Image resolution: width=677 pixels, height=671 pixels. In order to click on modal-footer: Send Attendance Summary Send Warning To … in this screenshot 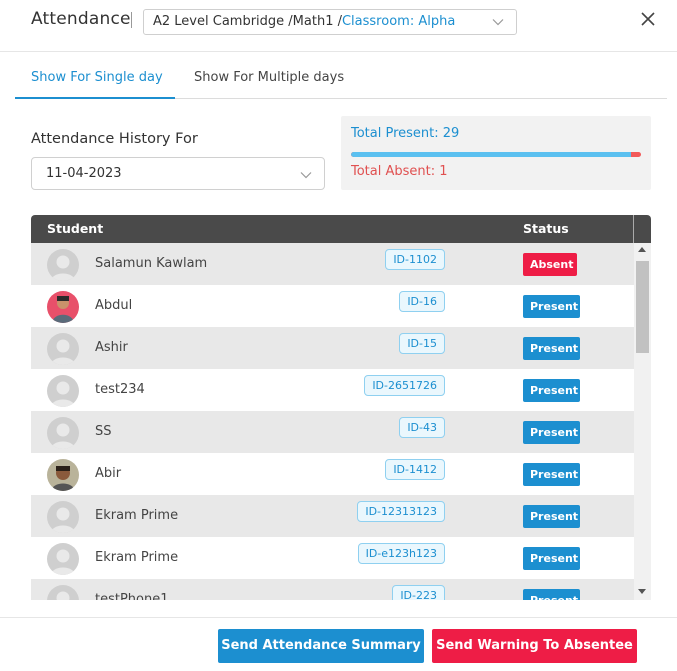, I will do `click(338, 644)`.